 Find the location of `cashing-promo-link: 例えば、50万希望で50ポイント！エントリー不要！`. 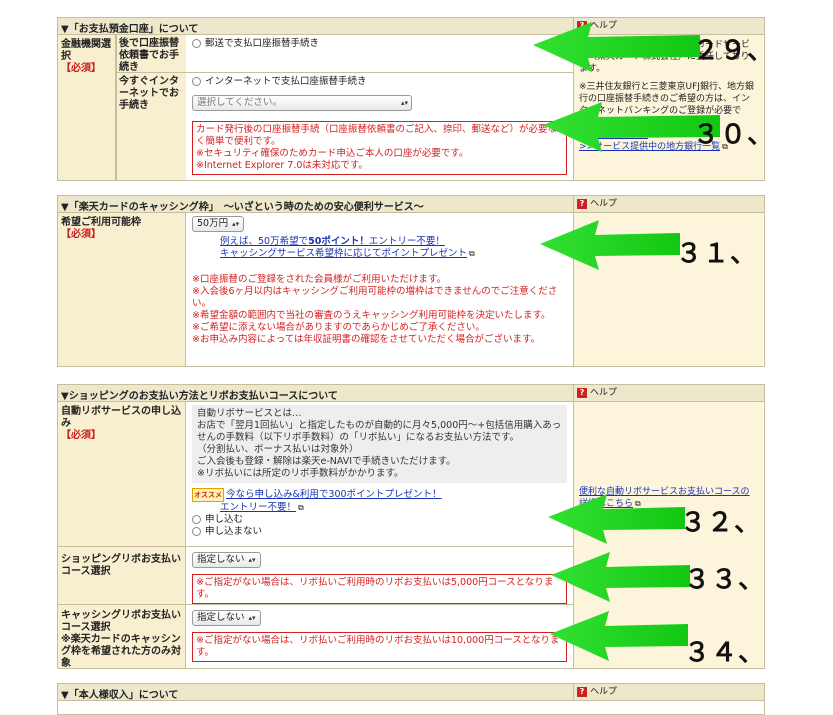

cashing-promo-link: 例えば、50万希望で50ポイント！エントリー不要！ is located at coordinates (332, 241).